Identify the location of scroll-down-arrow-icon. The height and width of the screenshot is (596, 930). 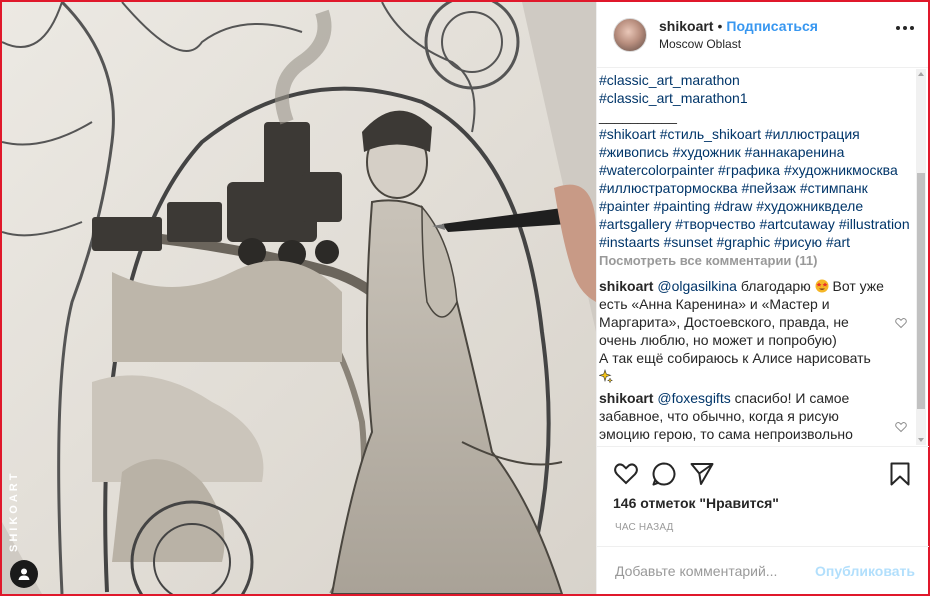
(921, 440).